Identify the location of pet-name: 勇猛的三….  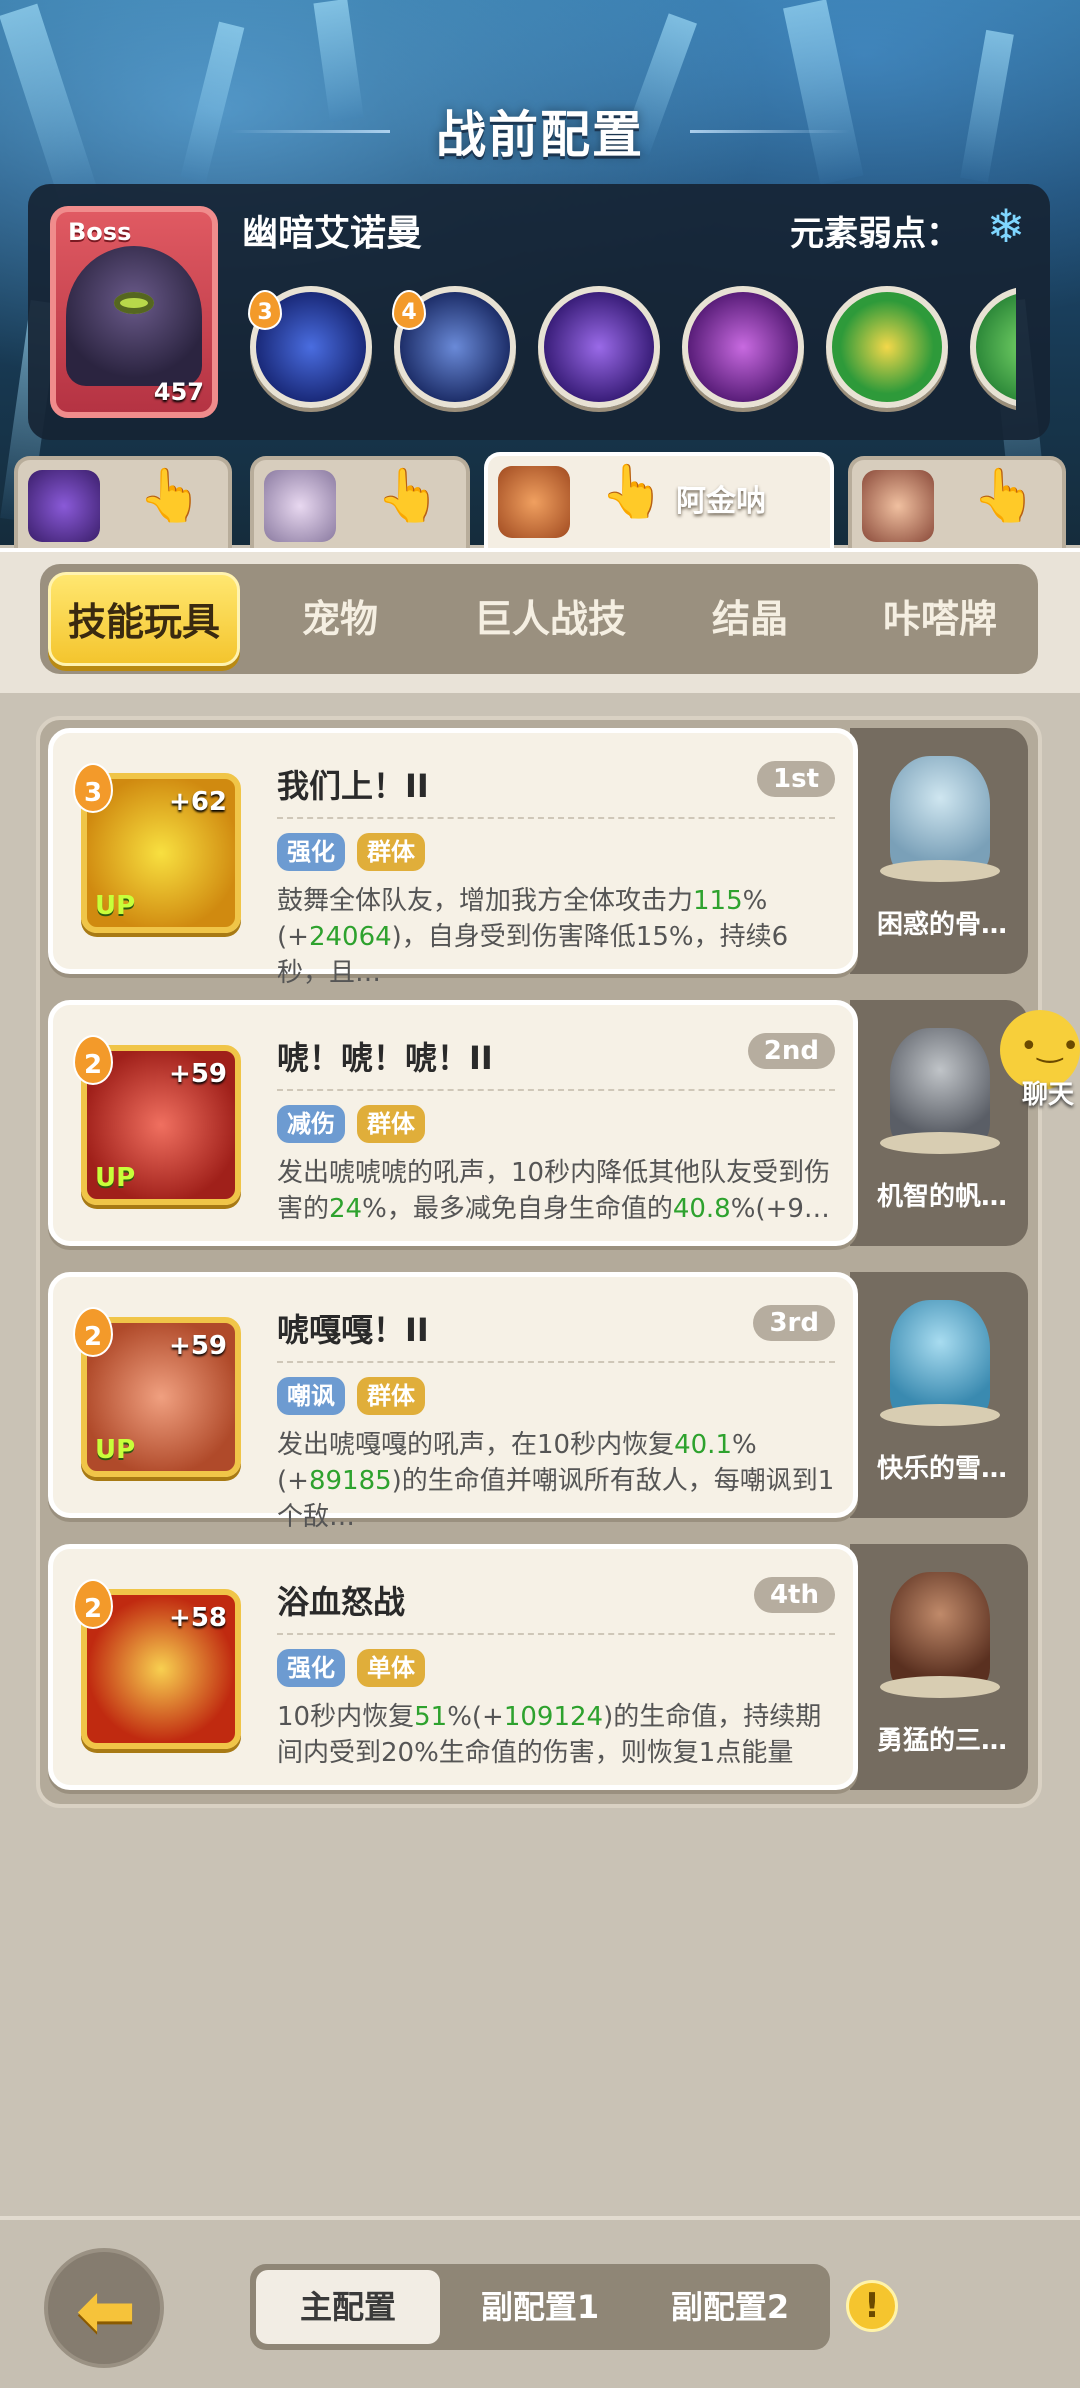
(941, 1741).